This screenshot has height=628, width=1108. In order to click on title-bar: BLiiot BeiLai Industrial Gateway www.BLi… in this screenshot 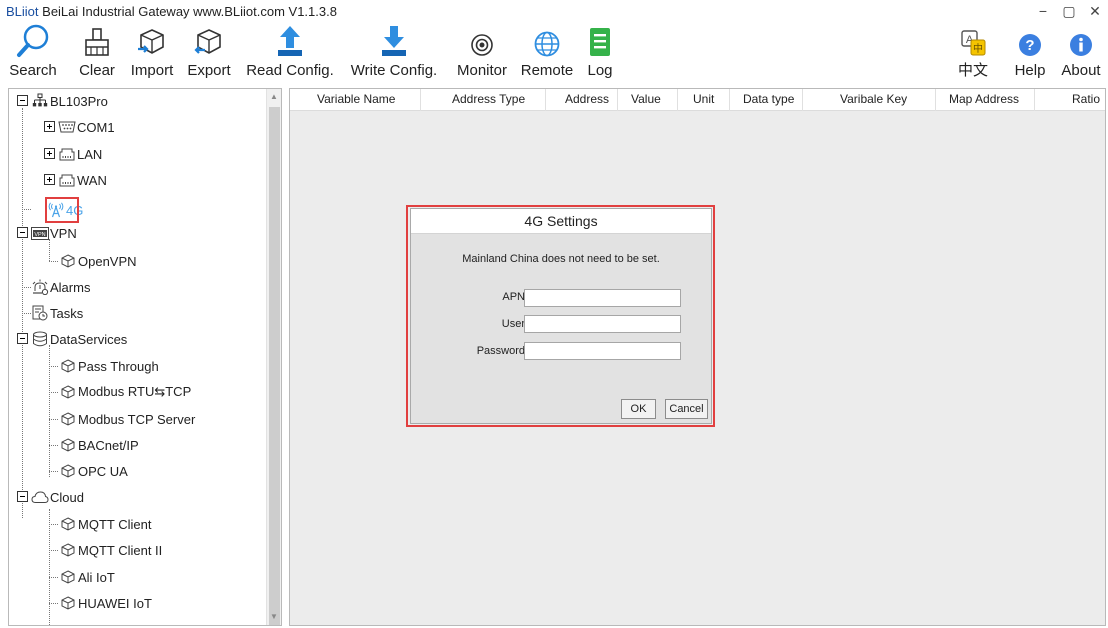, I will do `click(554, 11)`.